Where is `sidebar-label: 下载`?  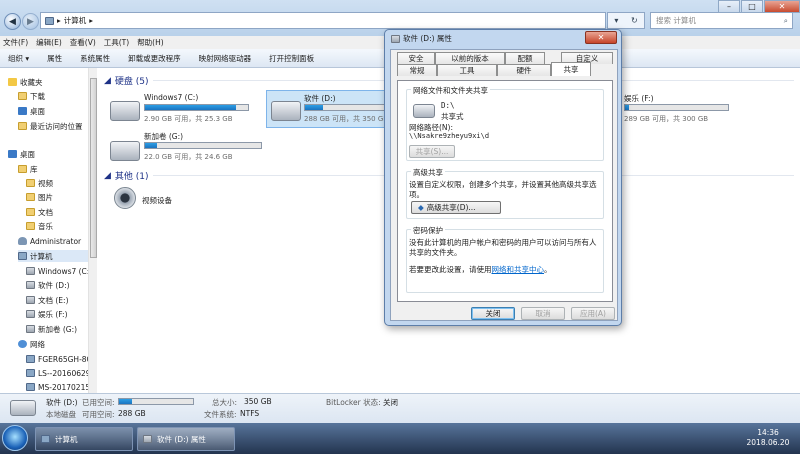
sidebar-label: 下载 is located at coordinates (37, 96).